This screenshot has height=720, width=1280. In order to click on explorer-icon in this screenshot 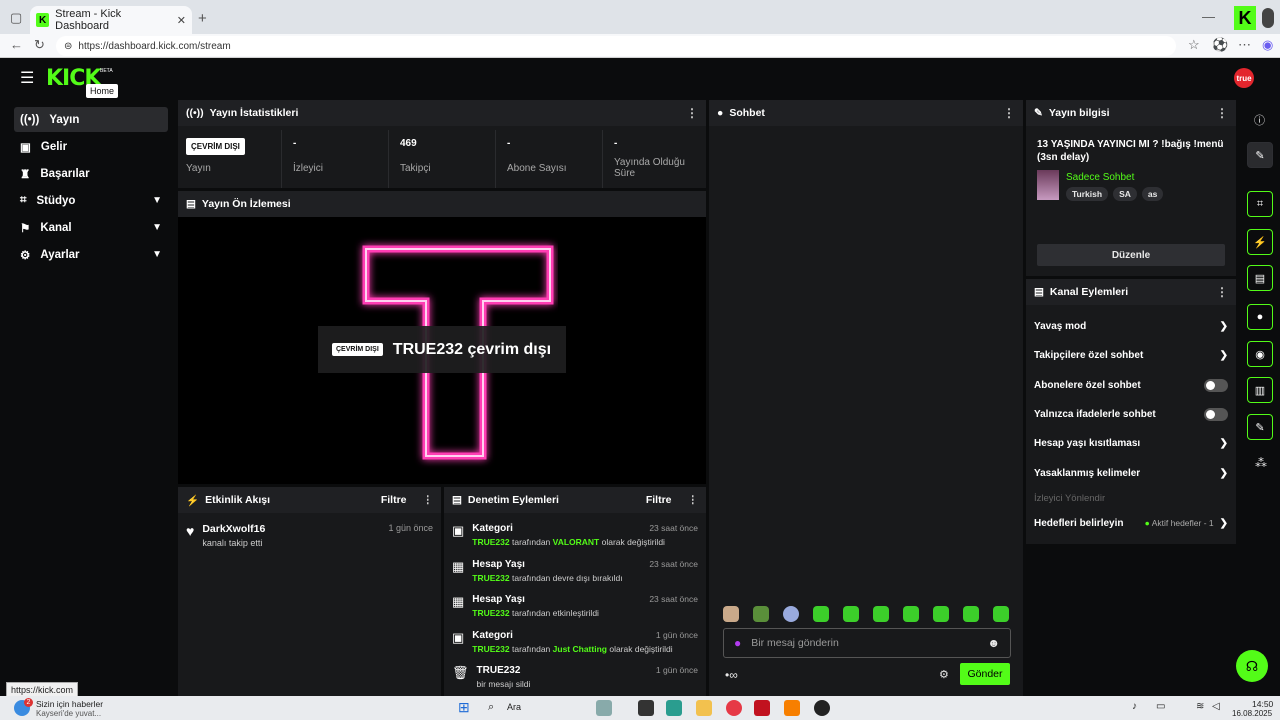, I will do `click(704, 708)`.